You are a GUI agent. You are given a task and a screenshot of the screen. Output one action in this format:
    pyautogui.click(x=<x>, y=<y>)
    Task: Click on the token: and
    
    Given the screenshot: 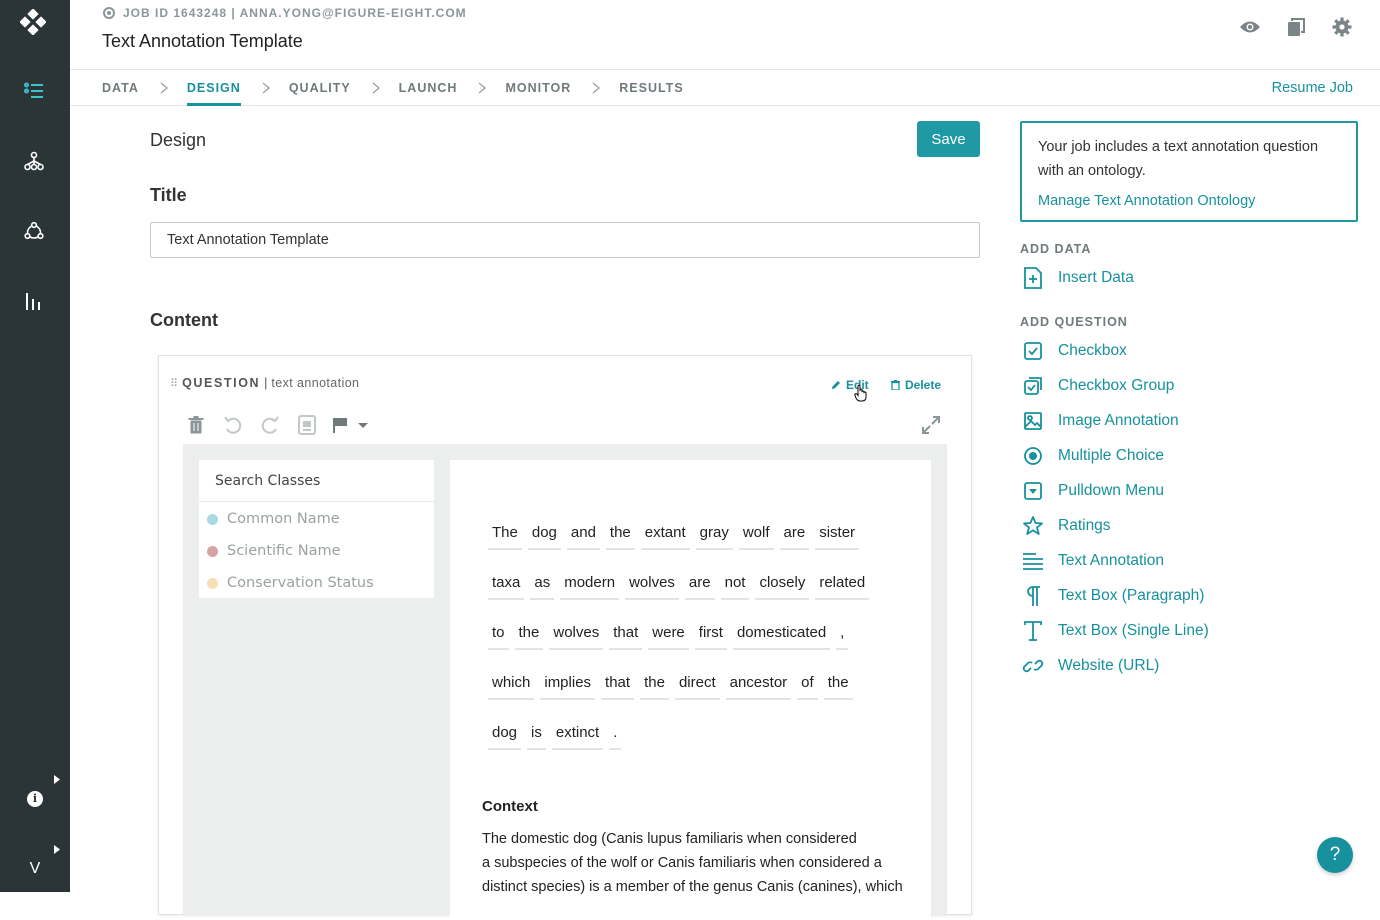 What is the action you would take?
    pyautogui.click(x=583, y=533)
    